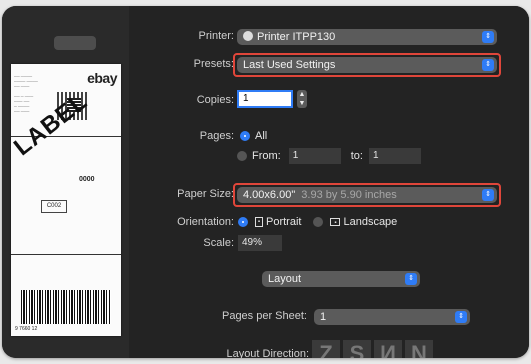  I want to click on ebay-logo: ebay, so click(102, 78).